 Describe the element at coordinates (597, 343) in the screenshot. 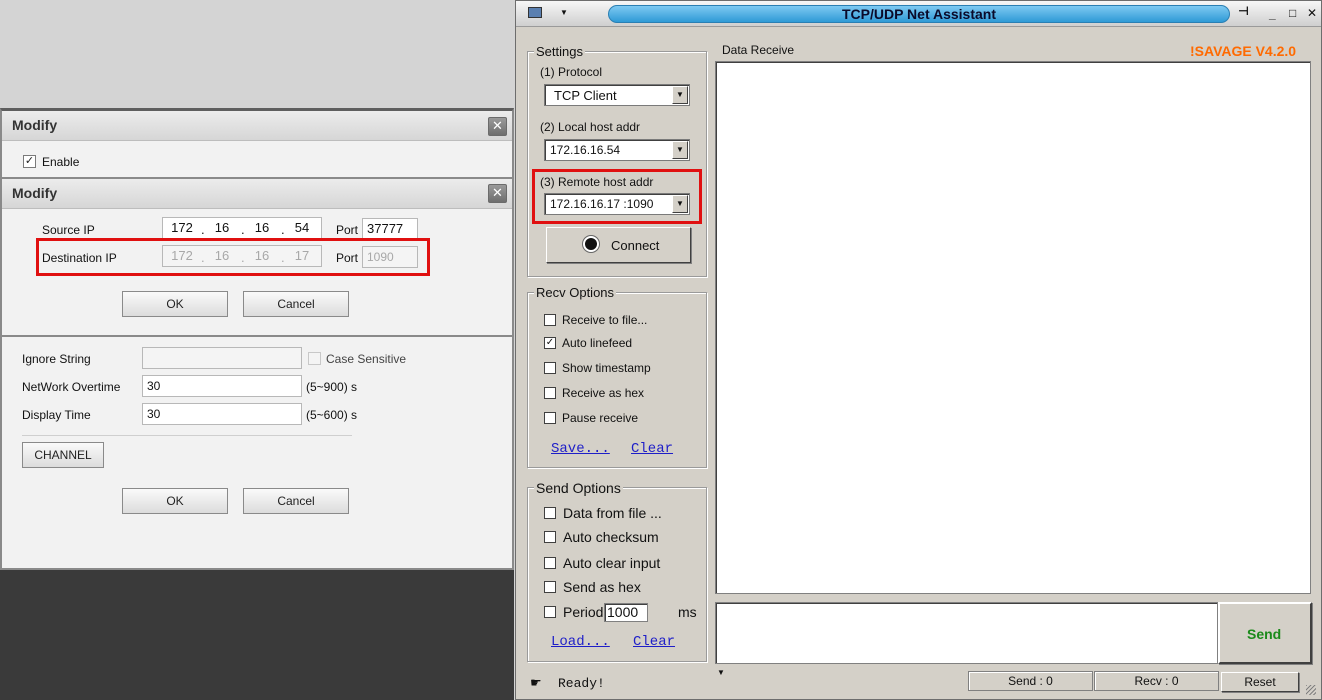

I see `auto-linefeed-label: Auto linefeed` at that location.